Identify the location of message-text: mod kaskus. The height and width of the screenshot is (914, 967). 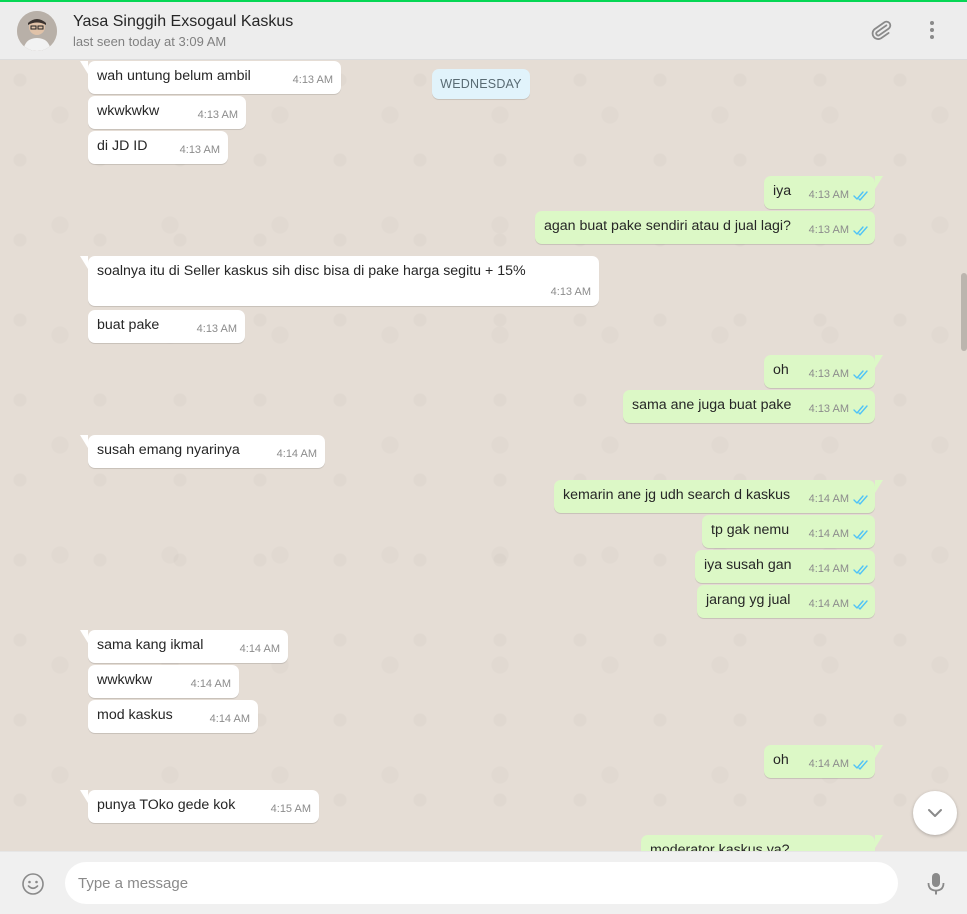
(135, 715).